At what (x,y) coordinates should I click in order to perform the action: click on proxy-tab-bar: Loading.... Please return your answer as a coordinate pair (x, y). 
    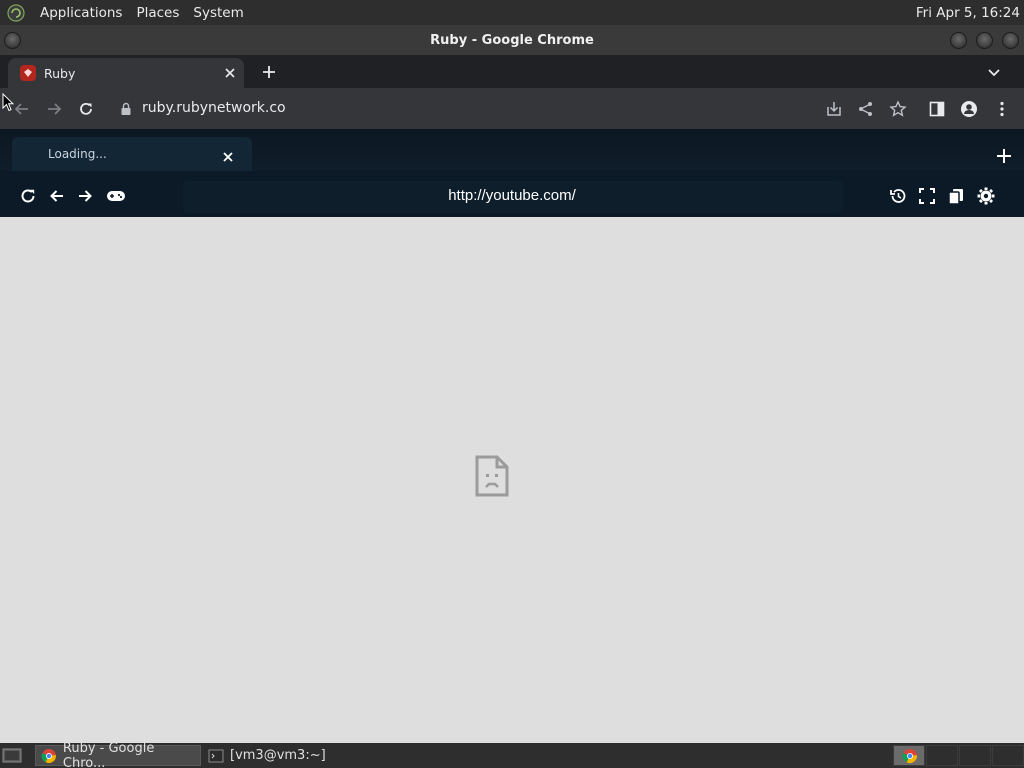
    Looking at the image, I should click on (512, 150).